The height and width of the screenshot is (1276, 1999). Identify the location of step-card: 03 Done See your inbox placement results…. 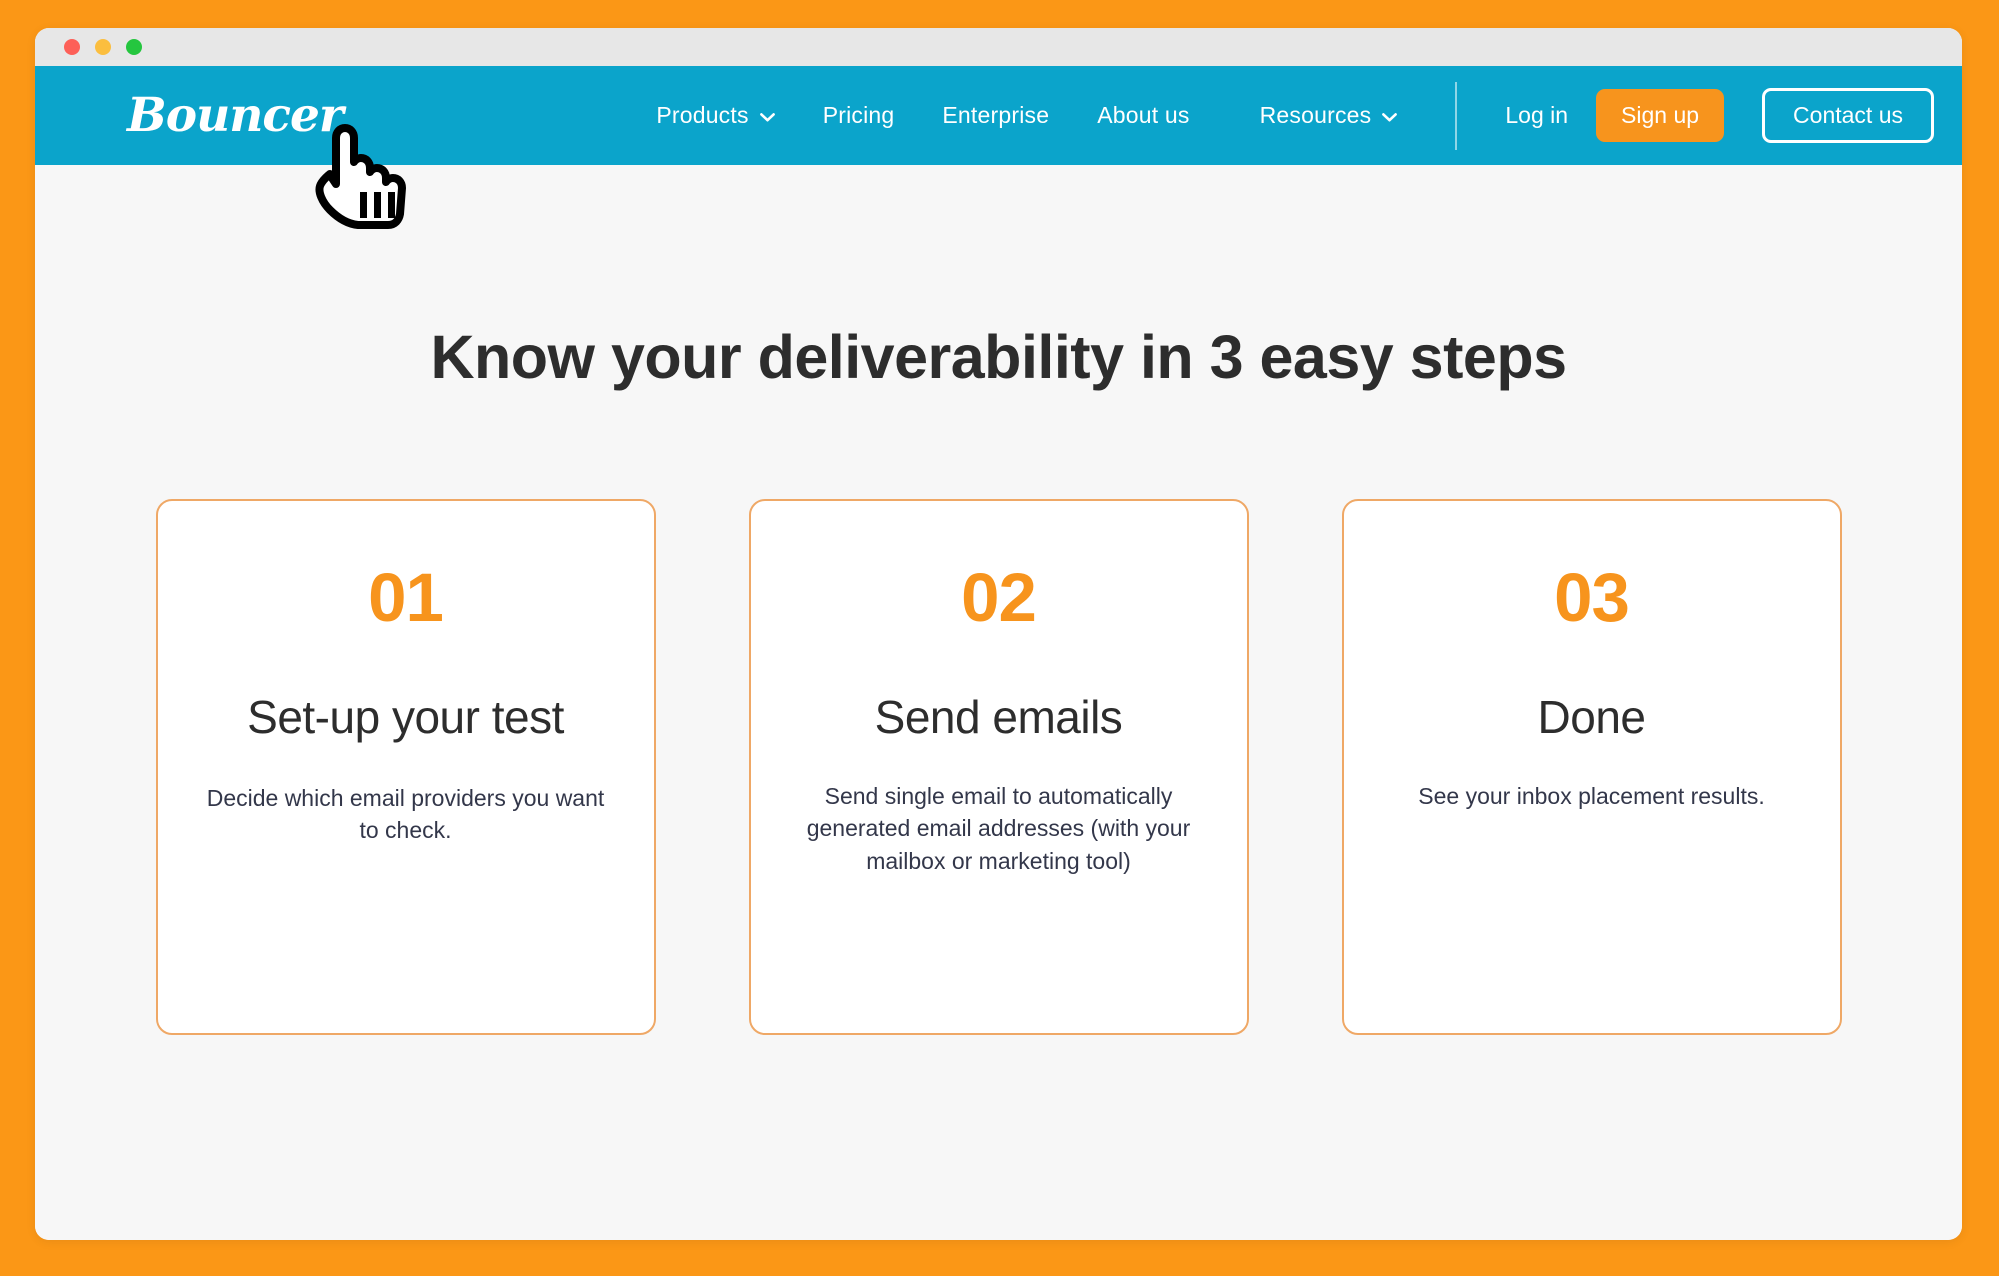
(1591, 767).